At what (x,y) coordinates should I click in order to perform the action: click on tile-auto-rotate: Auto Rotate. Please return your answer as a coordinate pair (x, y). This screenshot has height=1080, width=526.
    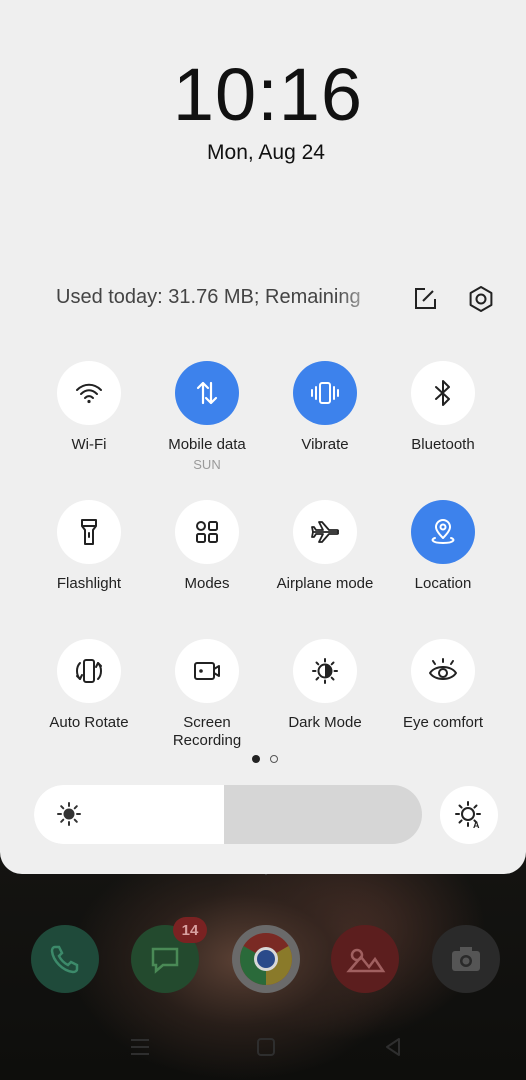
    Looking at the image, I should click on (89, 685).